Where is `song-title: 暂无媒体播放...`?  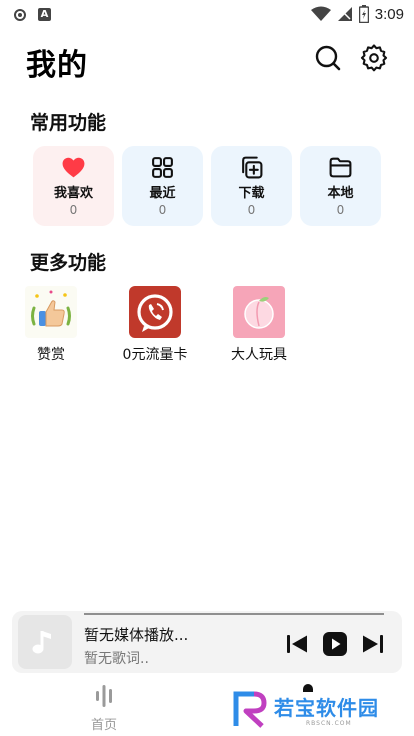 song-title: 暂无媒体播放... is located at coordinates (136, 635).